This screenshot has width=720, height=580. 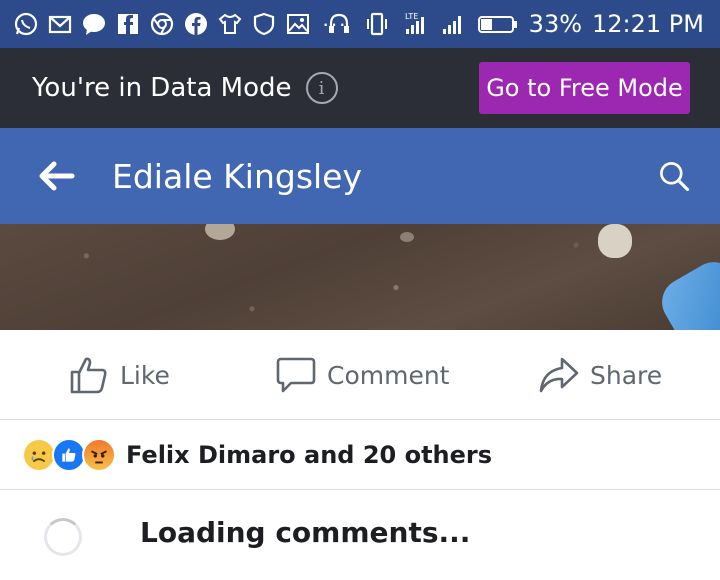 I want to click on back-button, so click(x=56, y=176).